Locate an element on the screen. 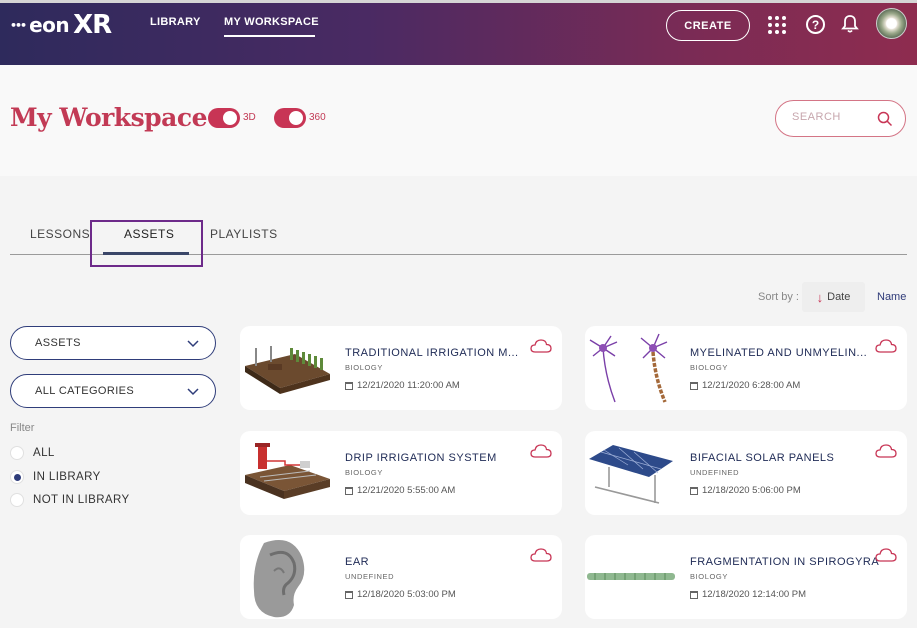 This screenshot has width=917, height=628. filter-option-all: ALL is located at coordinates (32, 453).